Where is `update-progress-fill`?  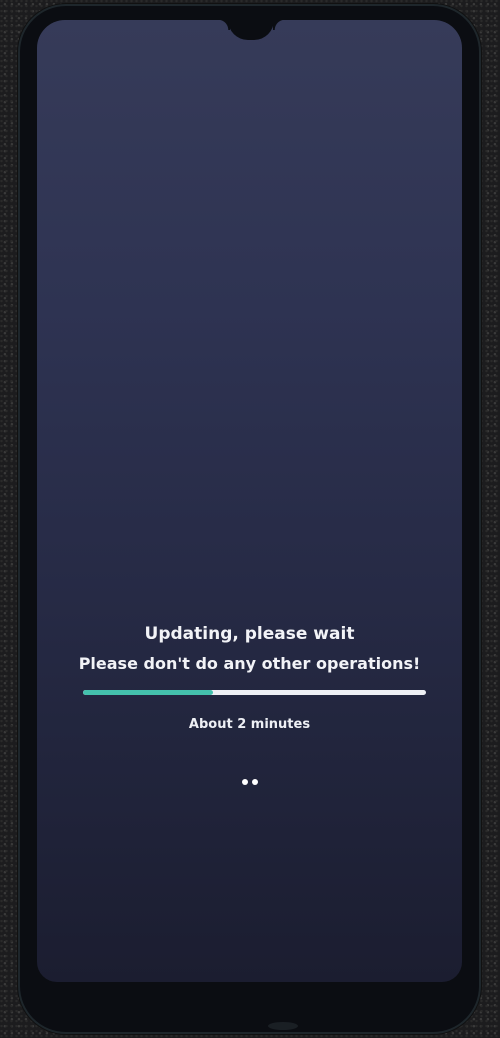 update-progress-fill is located at coordinates (148, 692).